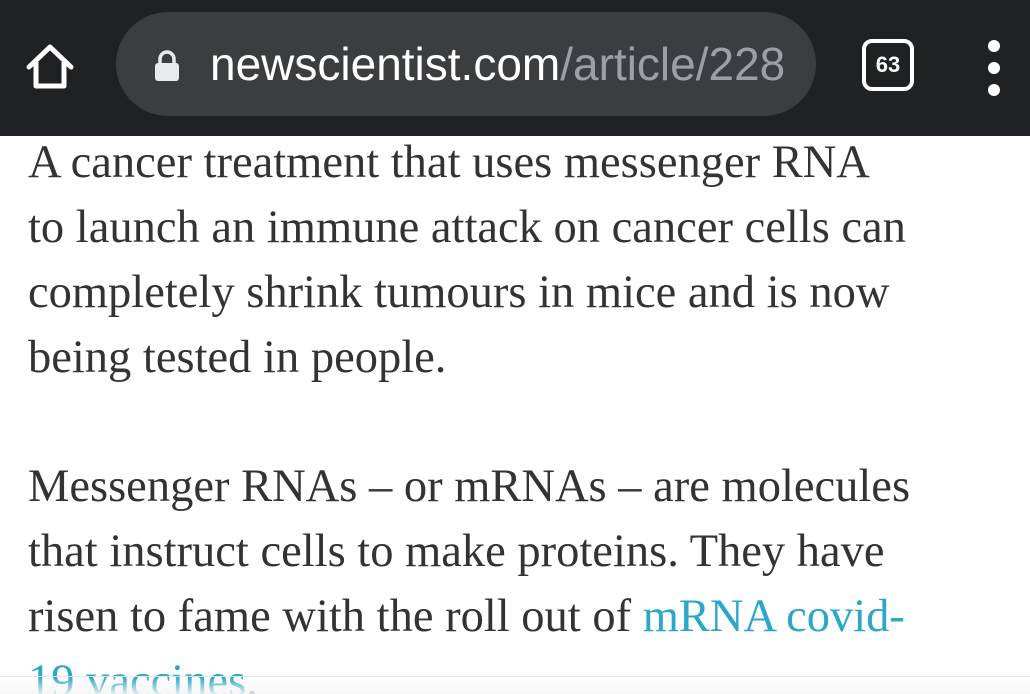 The height and width of the screenshot is (694, 1030). What do you see at coordinates (167, 65) in the screenshot?
I see `lock-icon` at bounding box center [167, 65].